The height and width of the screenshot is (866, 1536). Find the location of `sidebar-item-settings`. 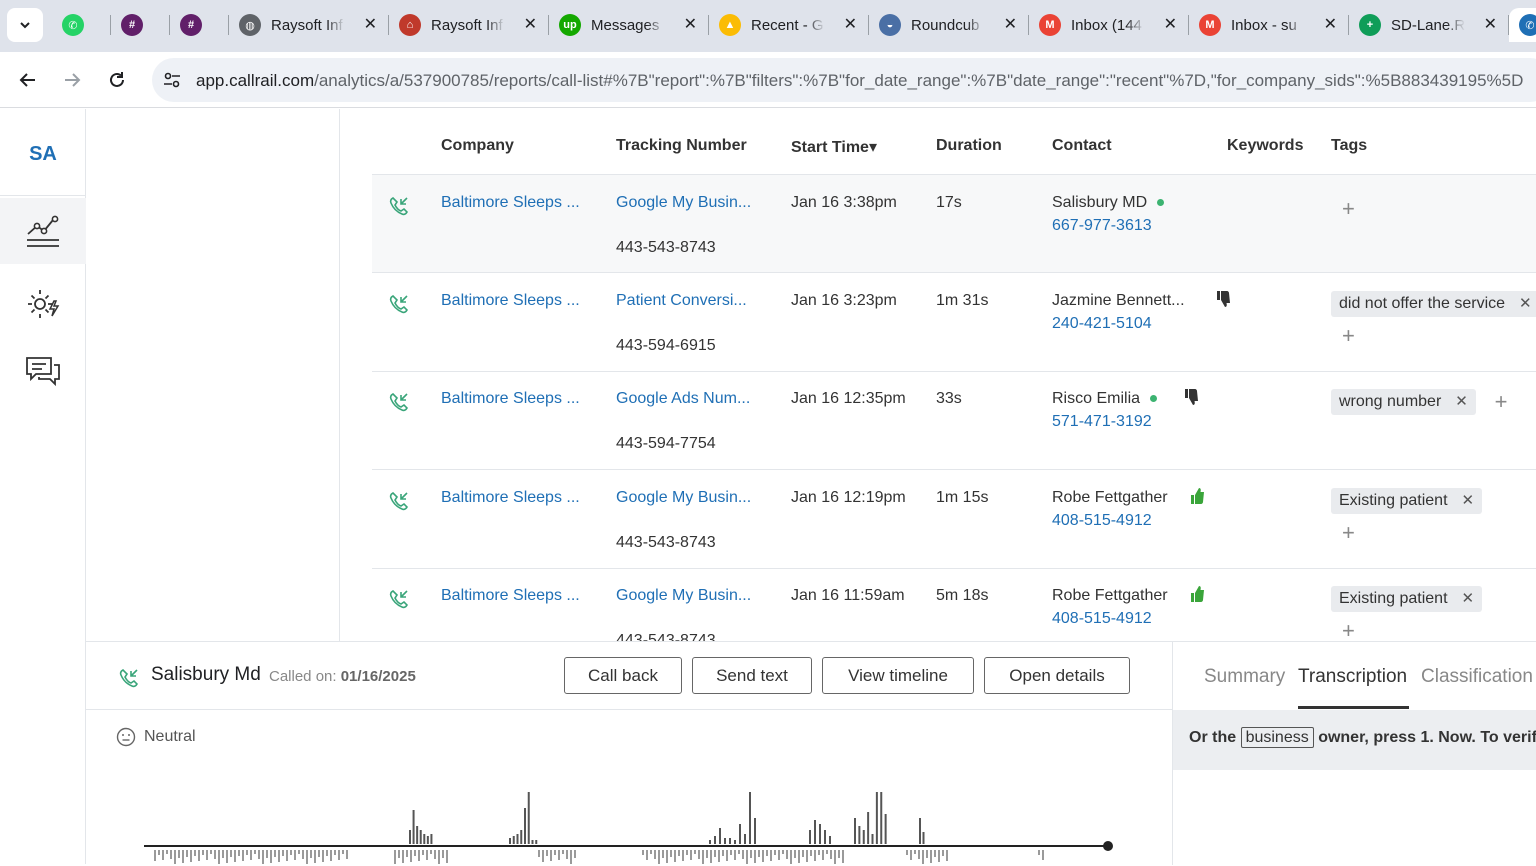

sidebar-item-settings is located at coordinates (43, 304).